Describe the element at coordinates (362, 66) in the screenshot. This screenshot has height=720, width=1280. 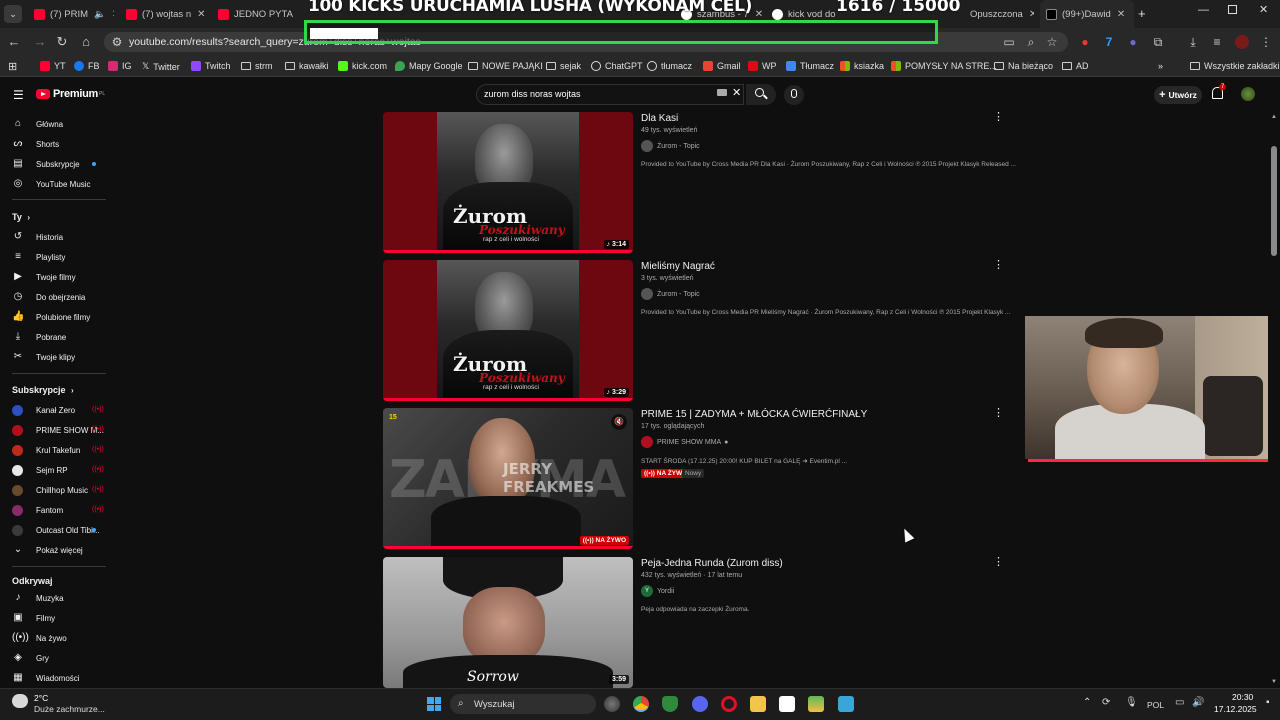
I see `bookmark-kick: kick.com` at that location.